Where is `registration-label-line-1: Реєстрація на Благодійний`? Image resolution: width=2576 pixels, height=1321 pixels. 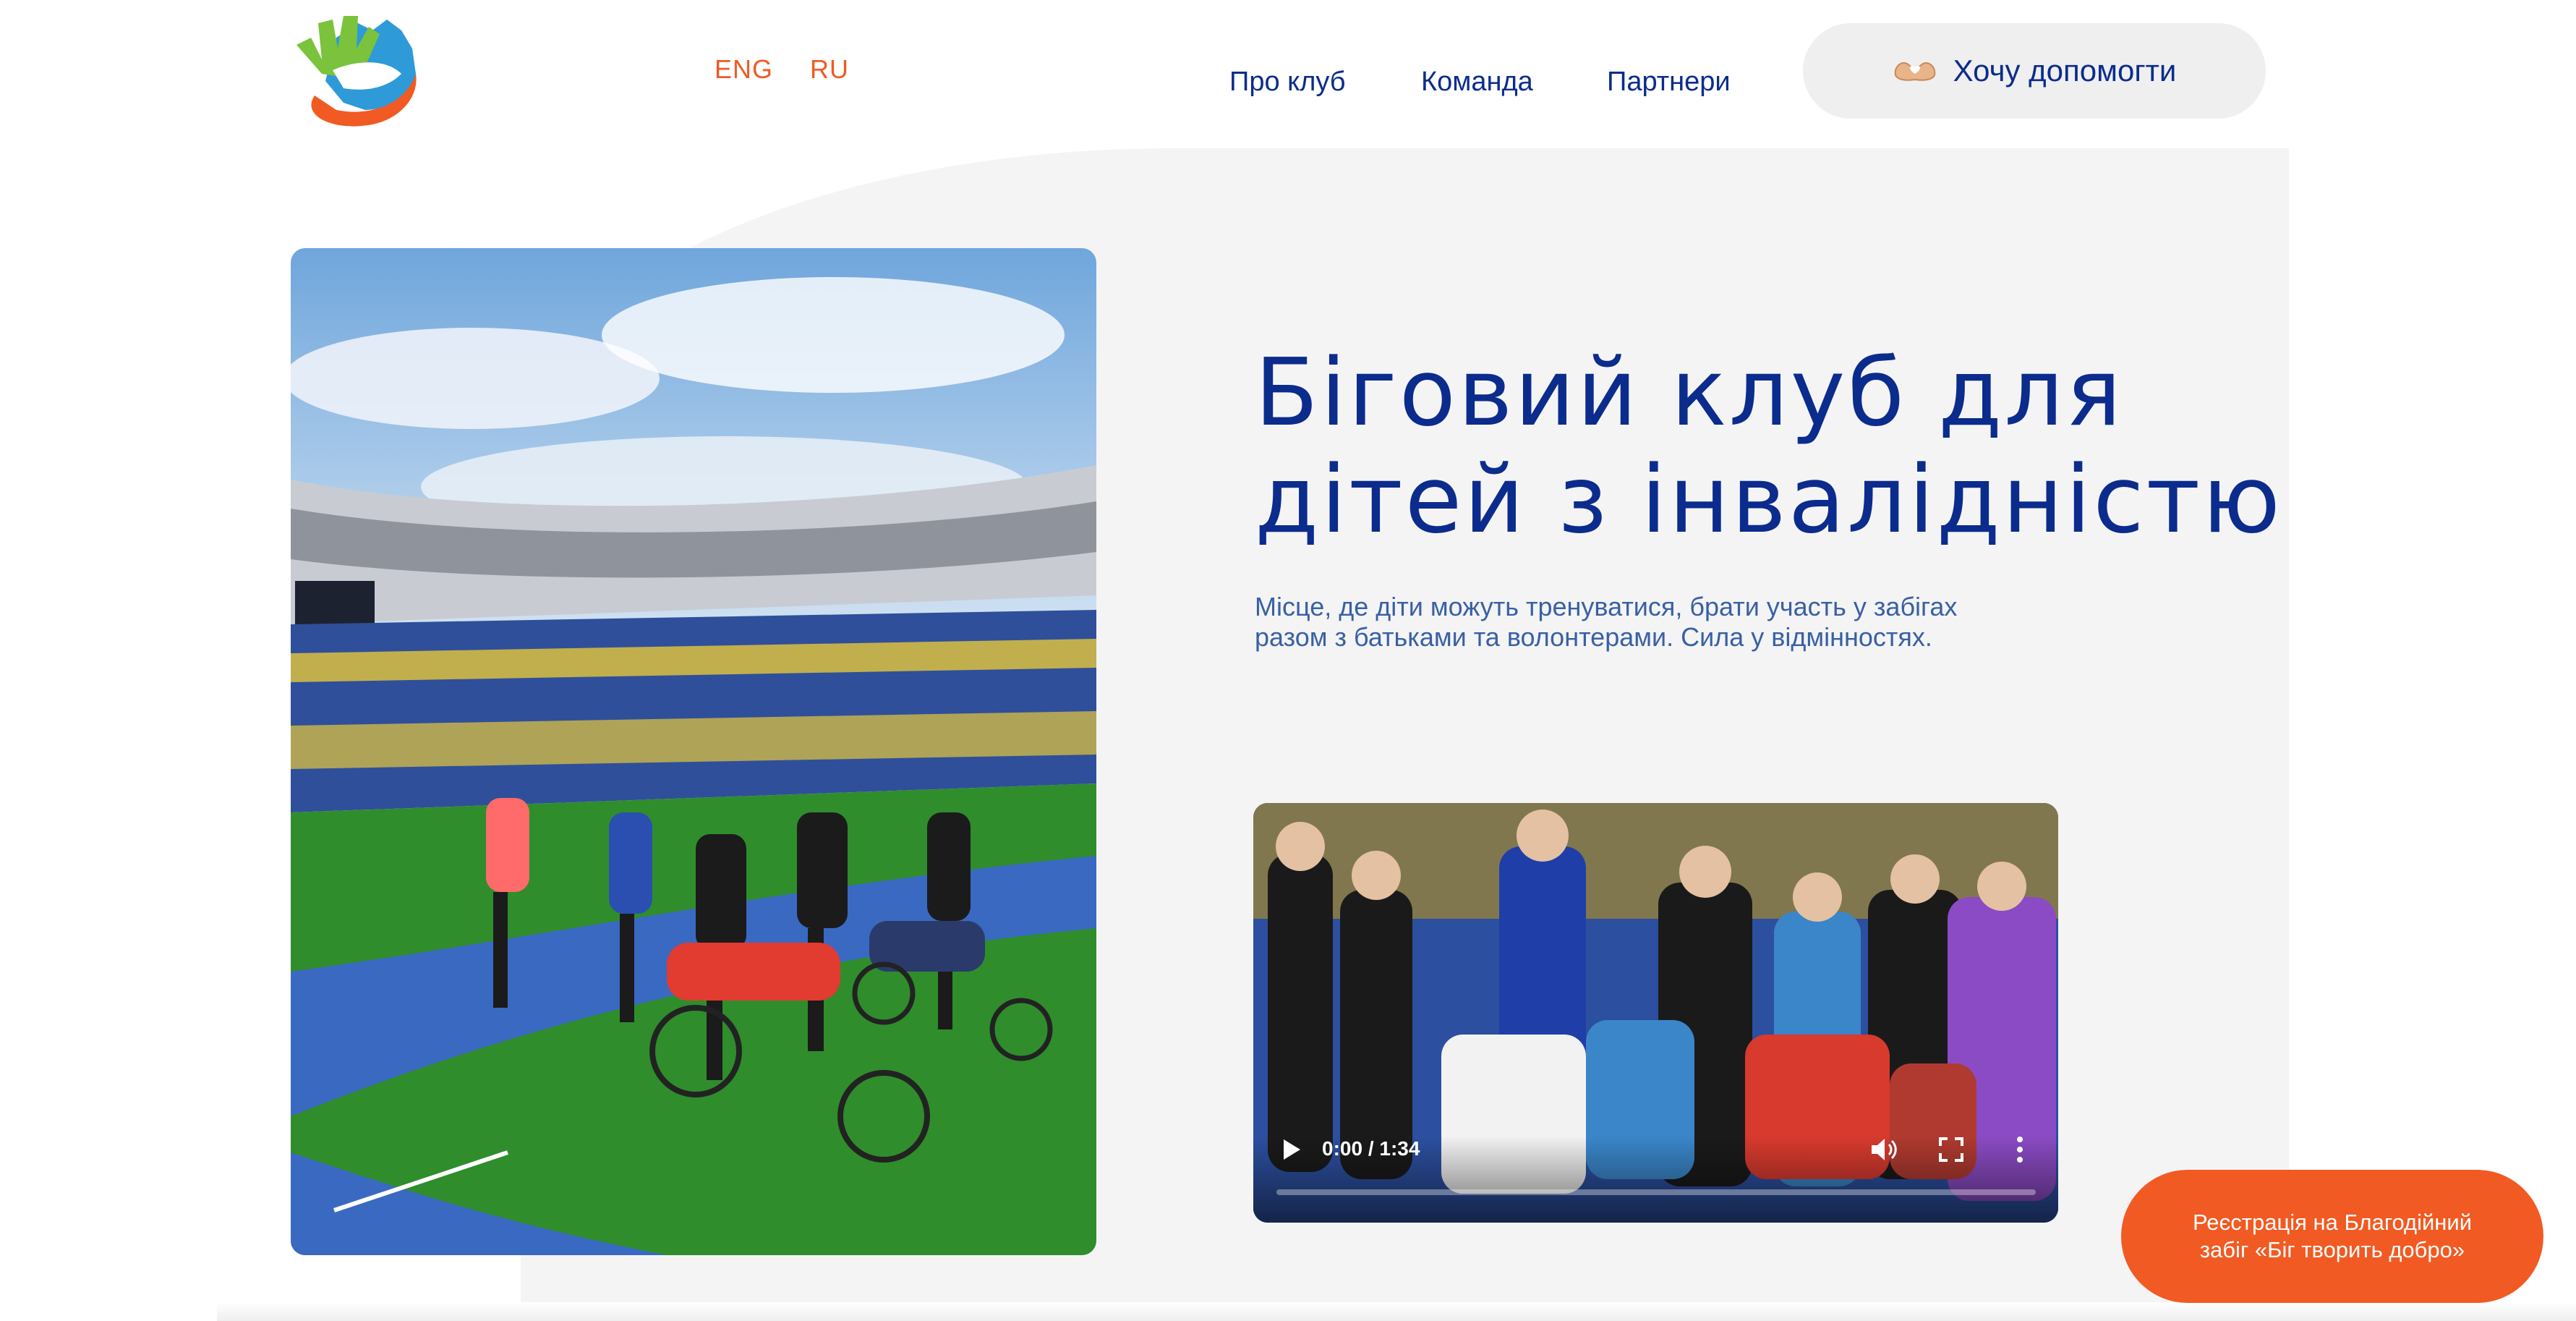 registration-label-line-1: Реєстрація на Благодійний is located at coordinates (2333, 1222).